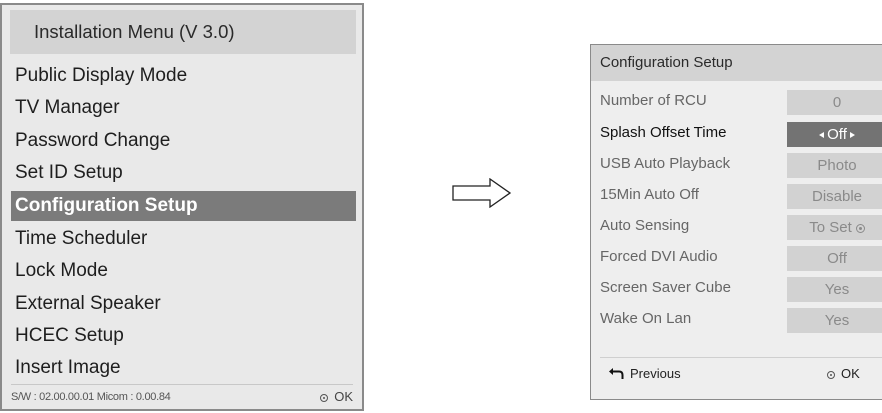 The image size is (882, 413). What do you see at coordinates (183, 368) in the screenshot?
I see `menu-item-insert-image: Insert Image` at bounding box center [183, 368].